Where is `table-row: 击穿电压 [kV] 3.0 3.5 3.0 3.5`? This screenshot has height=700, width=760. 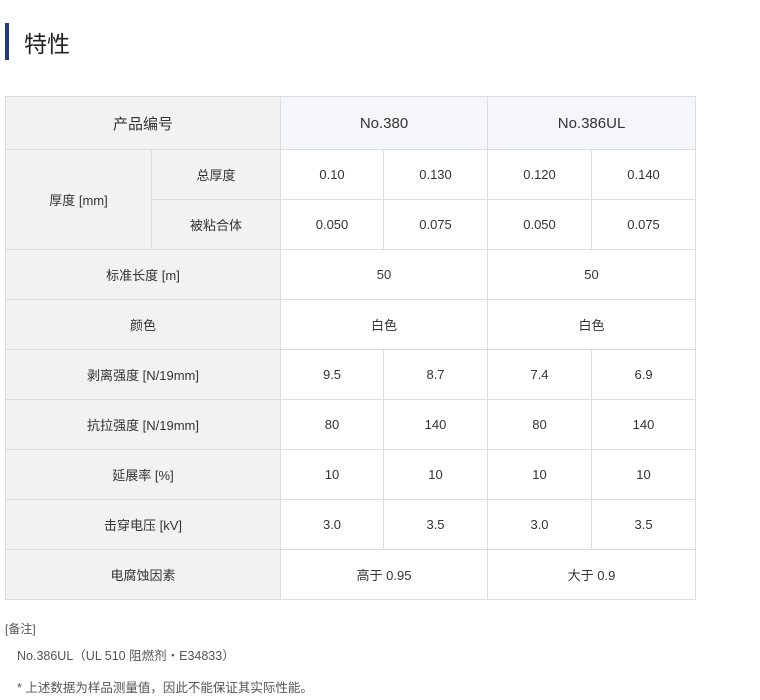
table-row: 击穿电压 [kV] 3.0 3.5 3.0 3.5 is located at coordinates (350, 524).